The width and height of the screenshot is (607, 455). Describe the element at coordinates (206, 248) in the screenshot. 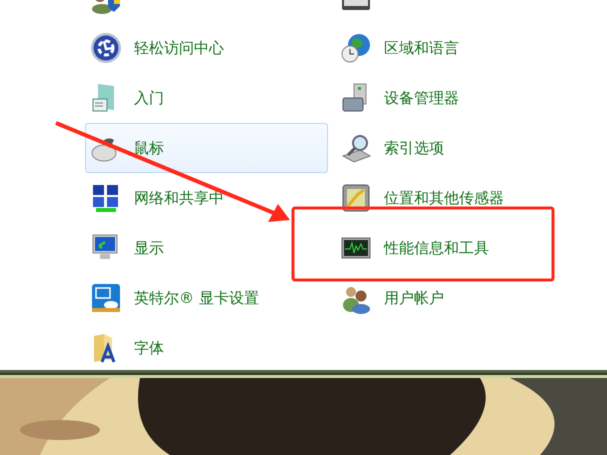

I see `control-panel-item: 显示` at that location.